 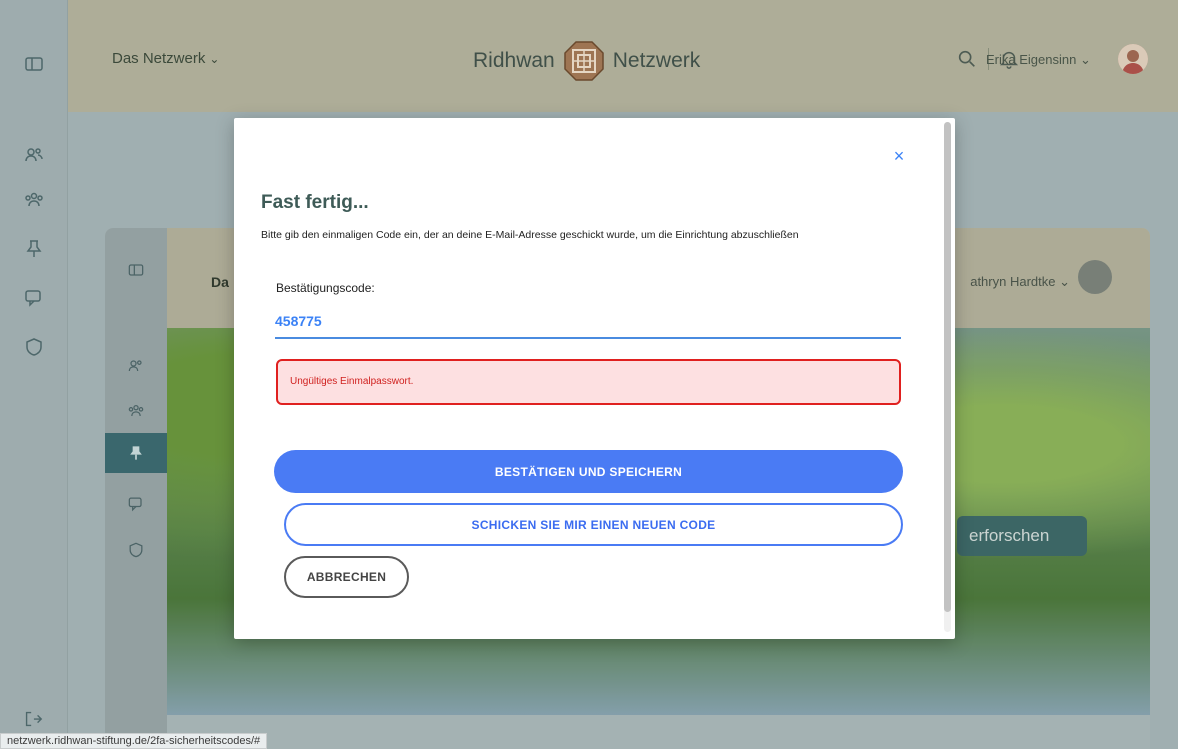 I want to click on error-alert: Ungültiges Einmalpasswort., so click(x=588, y=382).